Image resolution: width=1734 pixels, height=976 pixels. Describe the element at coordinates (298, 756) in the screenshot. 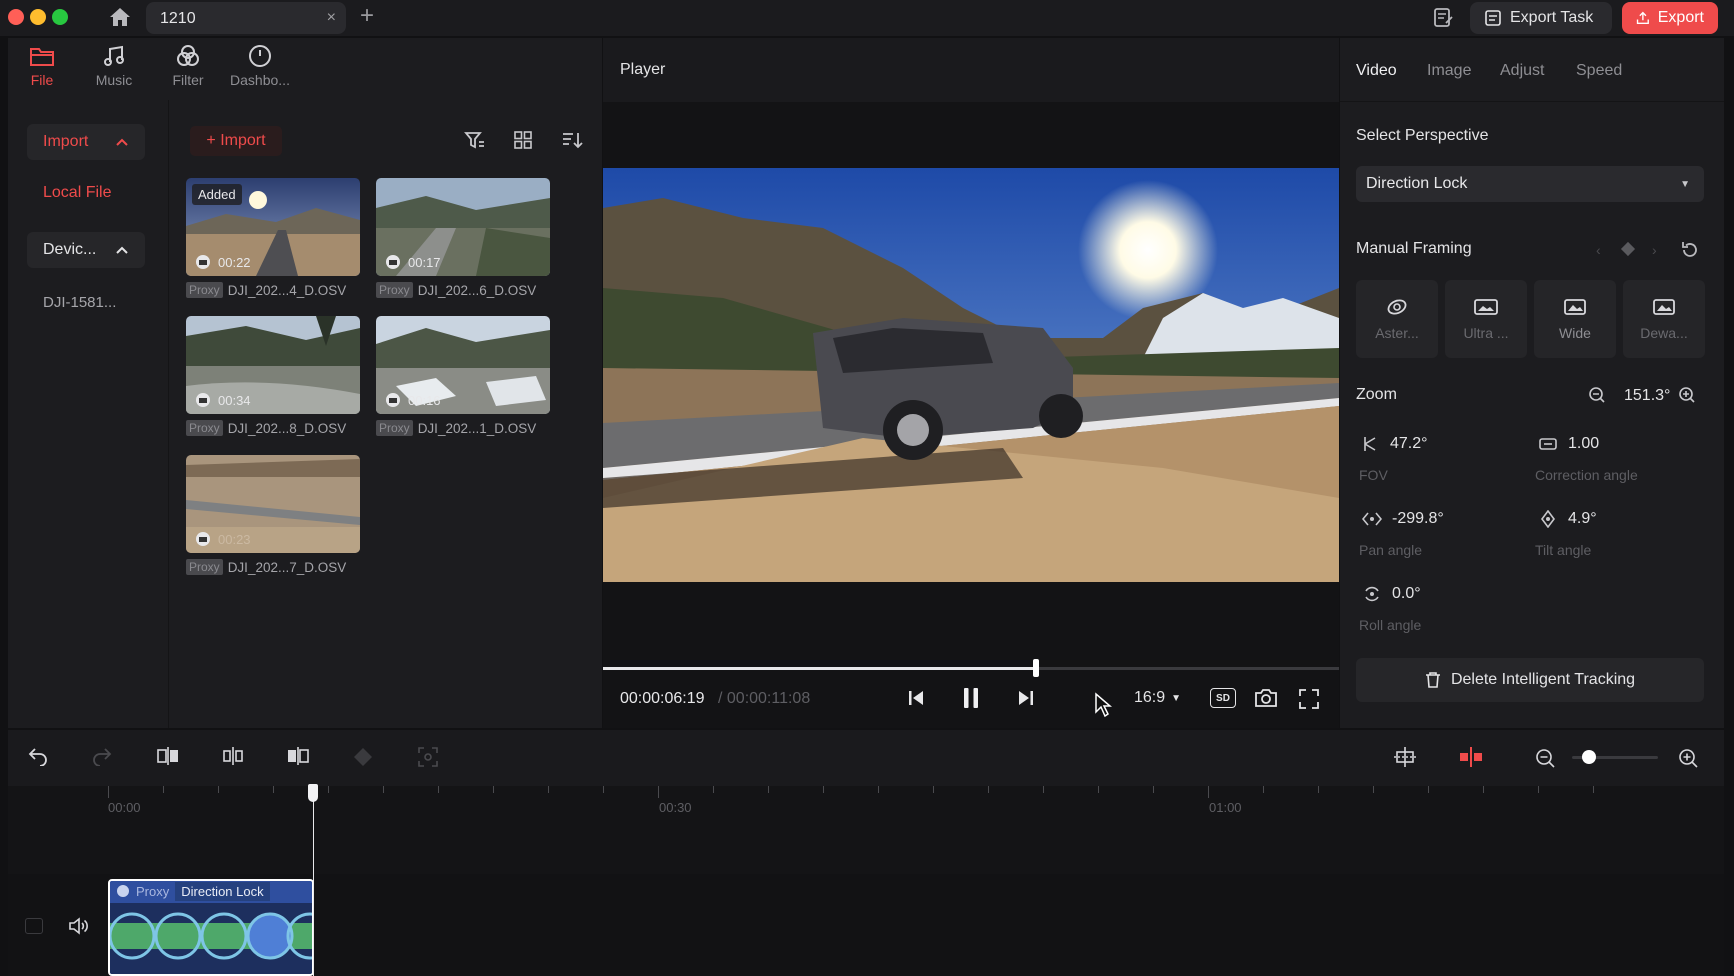

I see `split-right-icon` at that location.